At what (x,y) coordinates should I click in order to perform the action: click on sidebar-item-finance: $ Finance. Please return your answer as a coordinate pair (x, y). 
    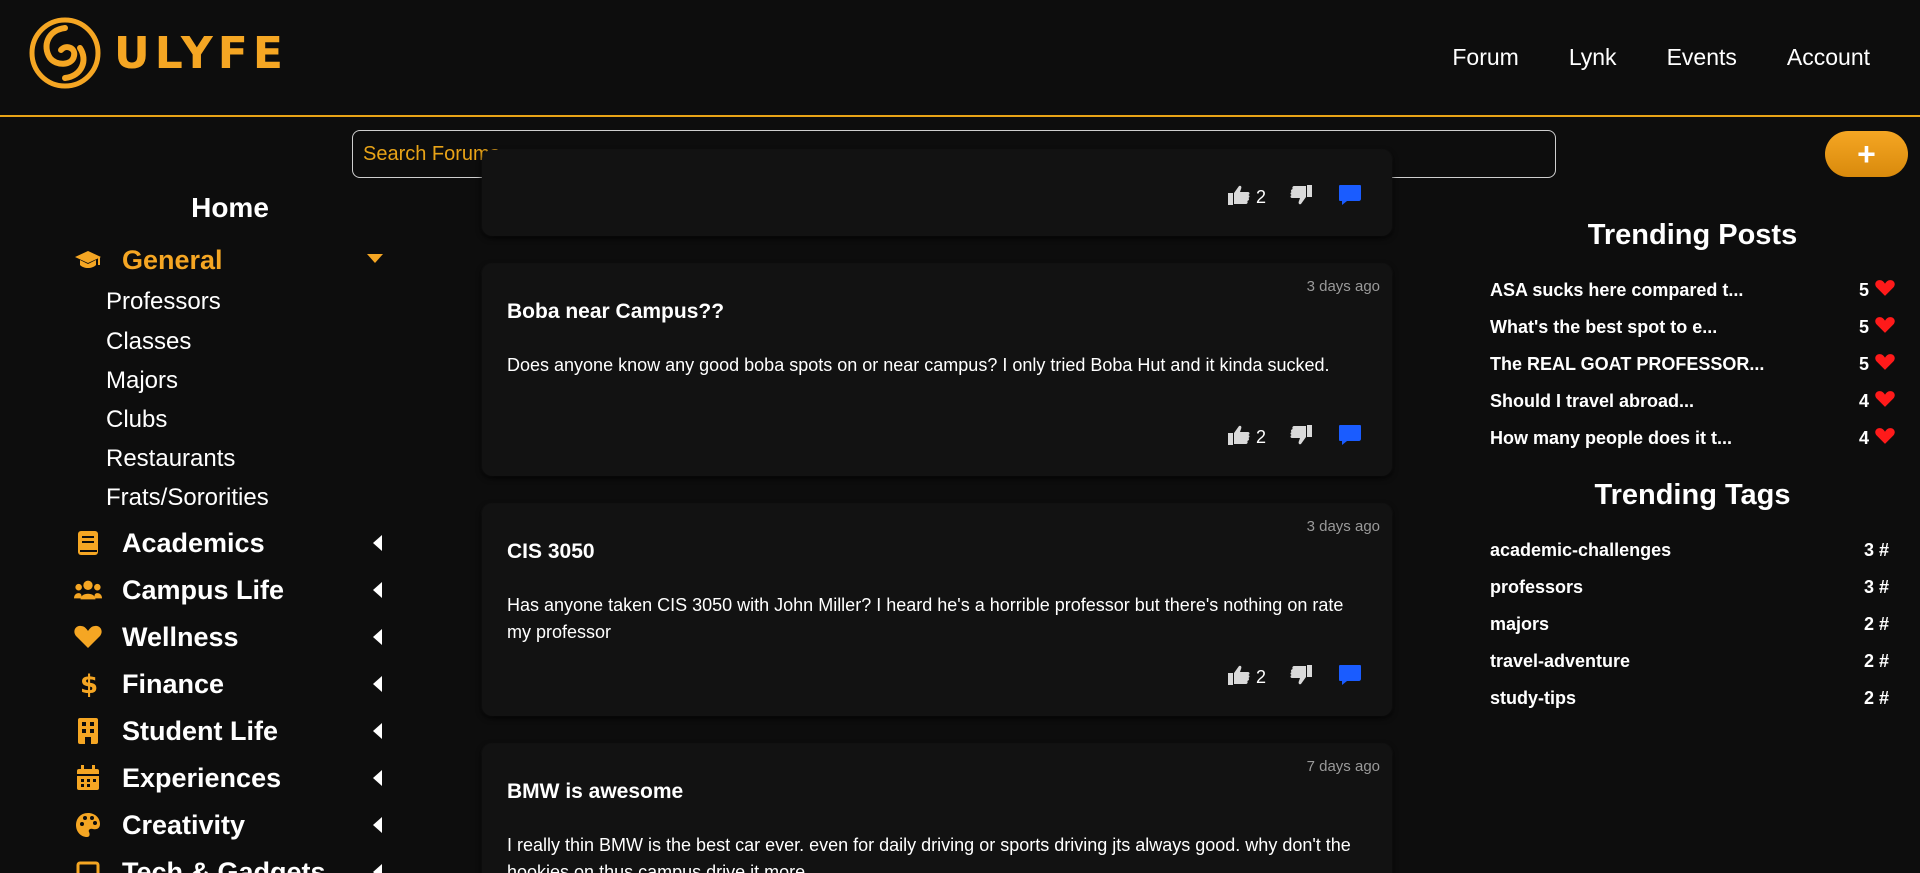
    Looking at the image, I should click on (229, 684).